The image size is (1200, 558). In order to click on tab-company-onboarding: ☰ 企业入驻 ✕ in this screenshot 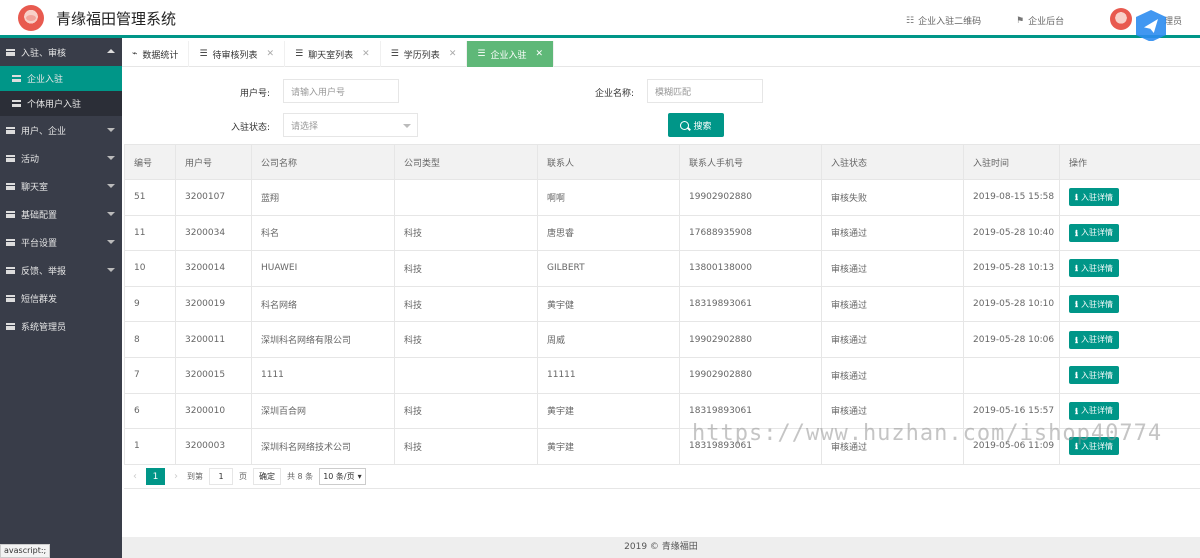, I will do `click(510, 54)`.